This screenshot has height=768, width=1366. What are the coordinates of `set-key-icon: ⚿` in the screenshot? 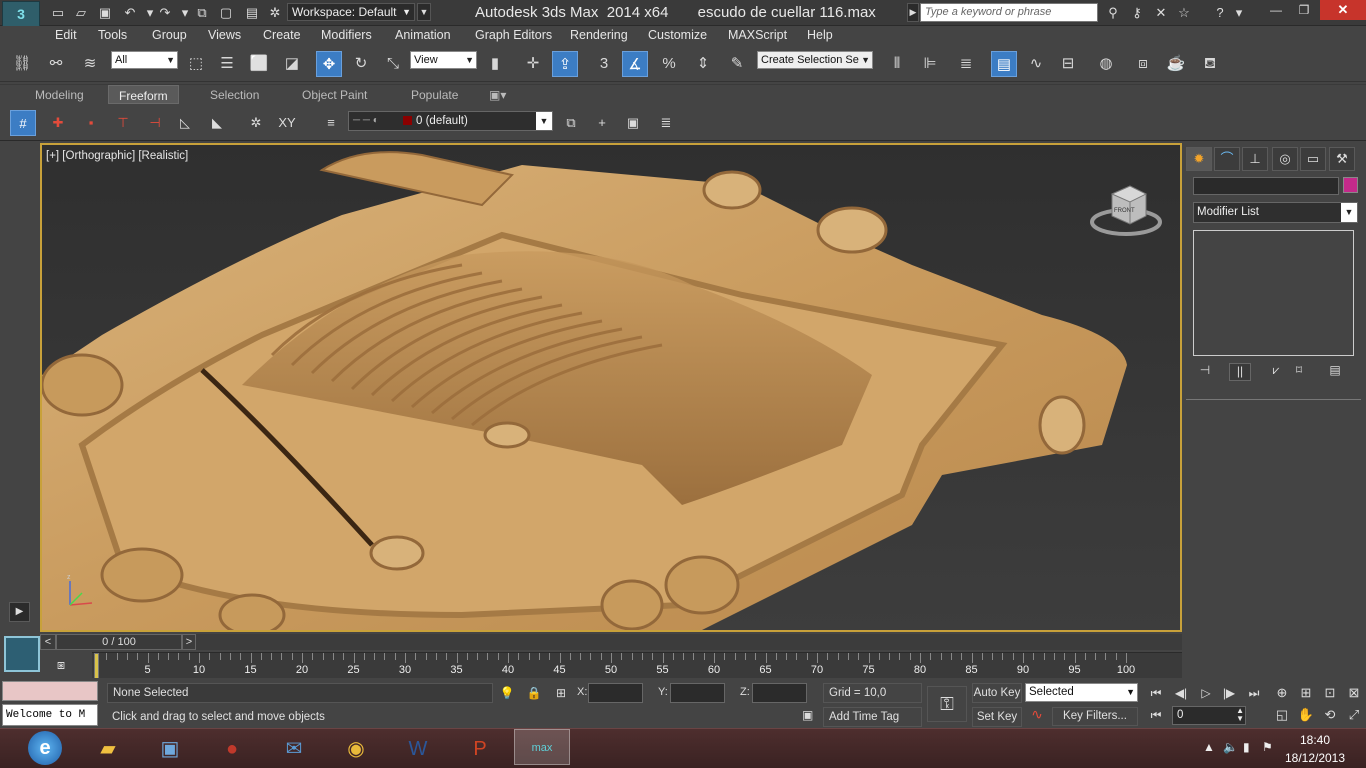 It's located at (947, 704).